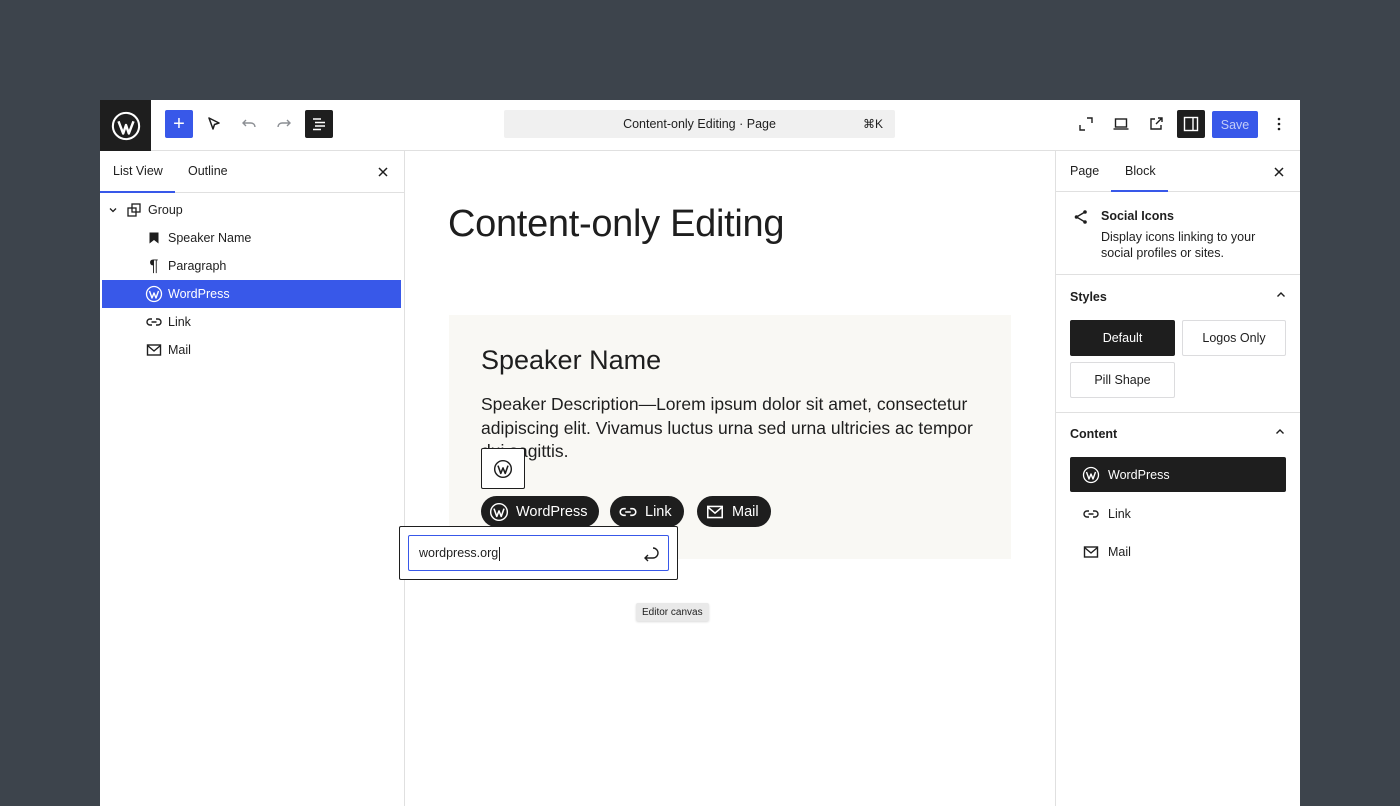 The width and height of the screenshot is (1400, 806). I want to click on style-pill-shape-button: Pill Shape, so click(1122, 380).